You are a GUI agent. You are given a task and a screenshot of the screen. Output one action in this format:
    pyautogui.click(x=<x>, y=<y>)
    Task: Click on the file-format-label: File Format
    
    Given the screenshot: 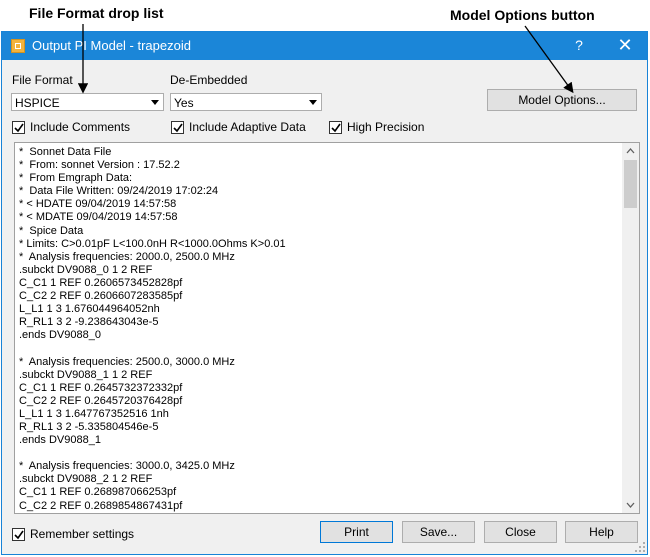 What is the action you would take?
    pyautogui.click(x=42, y=80)
    